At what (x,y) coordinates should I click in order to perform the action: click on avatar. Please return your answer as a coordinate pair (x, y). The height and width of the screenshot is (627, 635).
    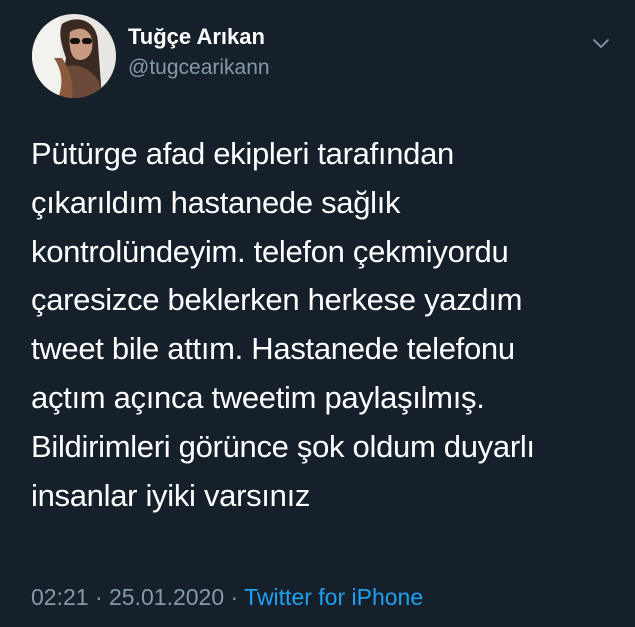
    Looking at the image, I should click on (74, 56).